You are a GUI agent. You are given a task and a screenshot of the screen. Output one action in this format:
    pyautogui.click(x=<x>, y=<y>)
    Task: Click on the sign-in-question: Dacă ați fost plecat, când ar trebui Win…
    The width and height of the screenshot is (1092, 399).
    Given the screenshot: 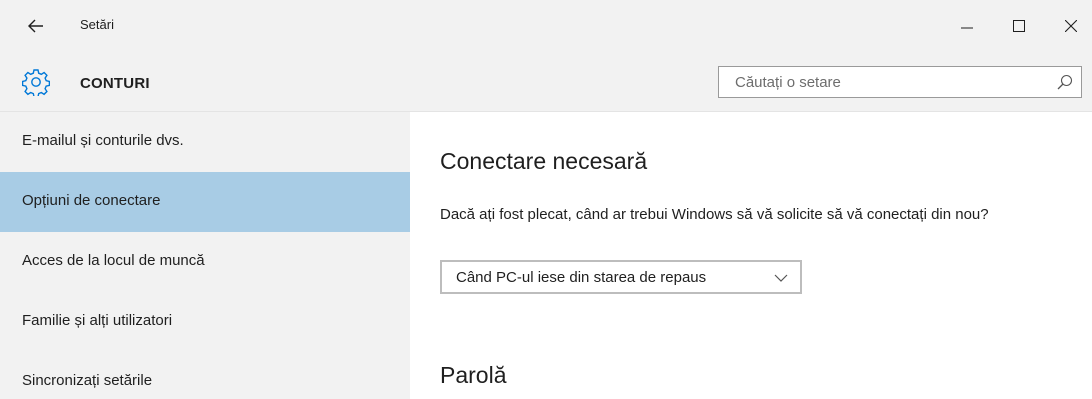 What is the action you would take?
    pyautogui.click(x=714, y=214)
    